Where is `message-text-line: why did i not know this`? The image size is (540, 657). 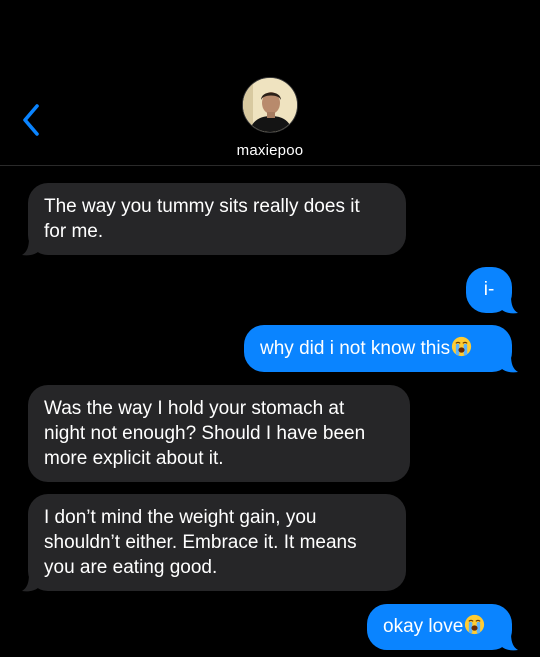
message-text-line: why did i not know this is located at coordinates (355, 348).